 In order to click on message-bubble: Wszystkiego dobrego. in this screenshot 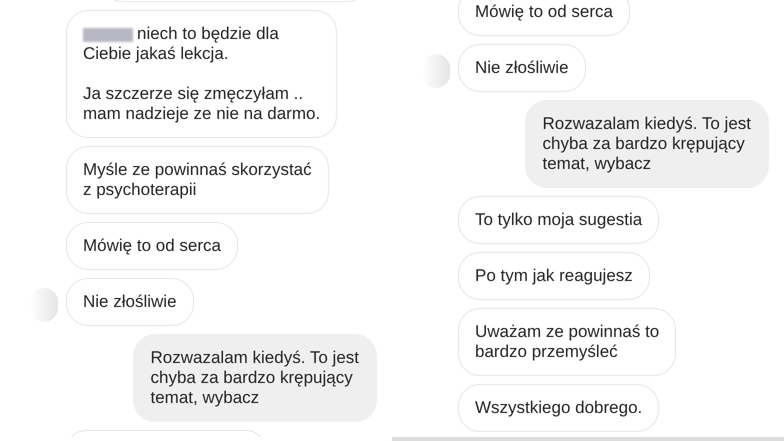, I will do `click(559, 408)`.